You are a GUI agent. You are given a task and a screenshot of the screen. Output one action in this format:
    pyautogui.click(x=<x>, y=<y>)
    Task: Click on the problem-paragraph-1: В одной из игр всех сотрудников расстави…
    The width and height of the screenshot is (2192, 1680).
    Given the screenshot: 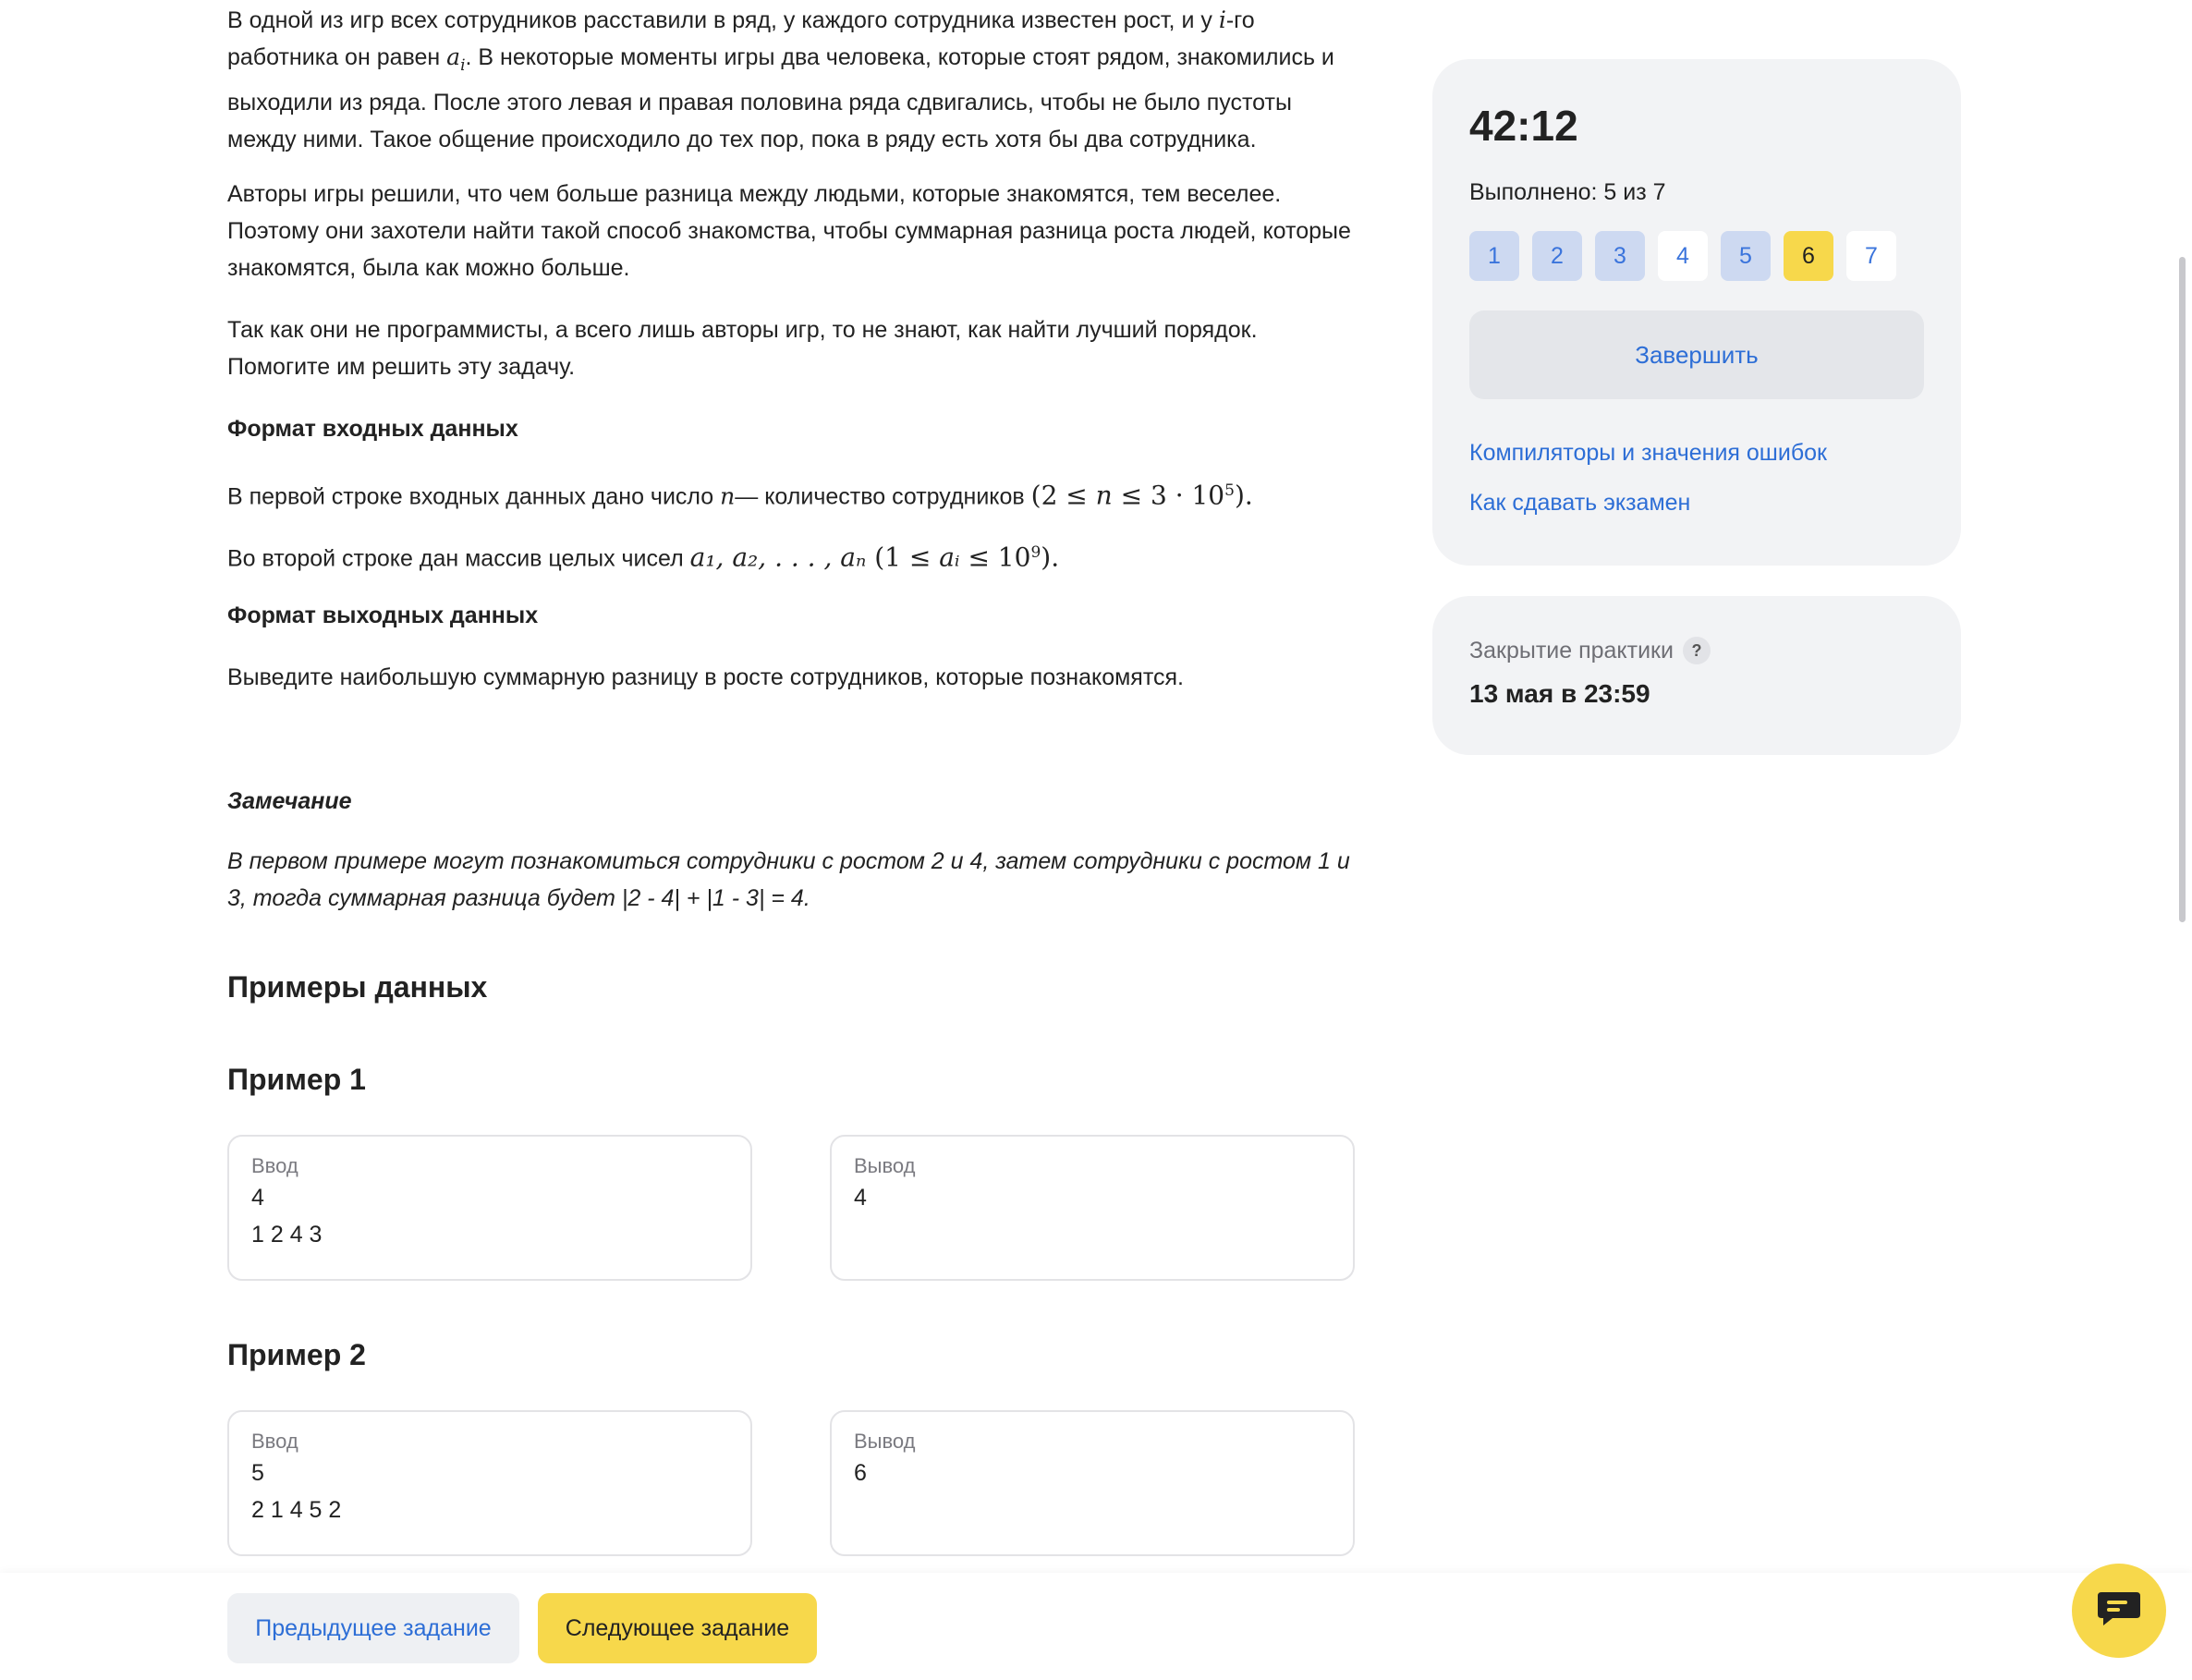 What is the action you would take?
    pyautogui.click(x=780, y=79)
    